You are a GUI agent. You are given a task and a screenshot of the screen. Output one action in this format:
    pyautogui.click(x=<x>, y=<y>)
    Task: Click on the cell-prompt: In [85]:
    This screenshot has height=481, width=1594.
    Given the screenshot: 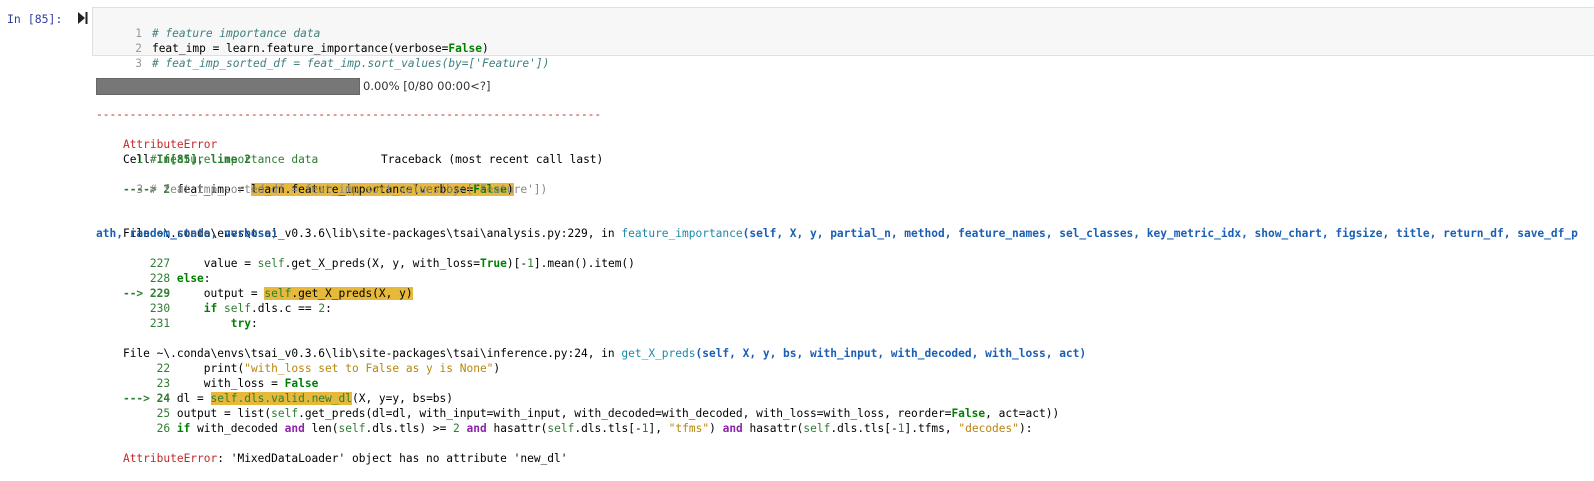 What is the action you would take?
    pyautogui.click(x=35, y=19)
    